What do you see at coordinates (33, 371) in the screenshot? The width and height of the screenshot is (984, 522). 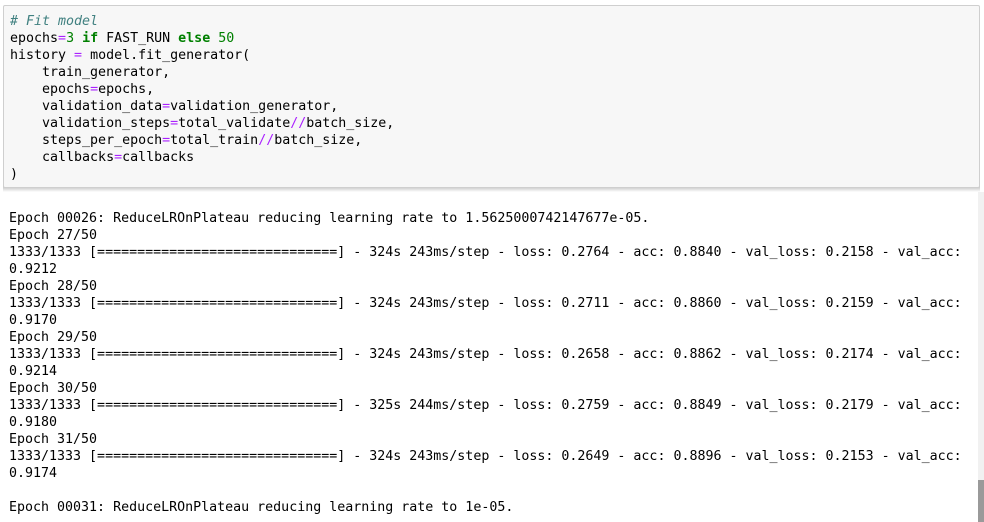 I see `output-line: 0.9214` at bounding box center [33, 371].